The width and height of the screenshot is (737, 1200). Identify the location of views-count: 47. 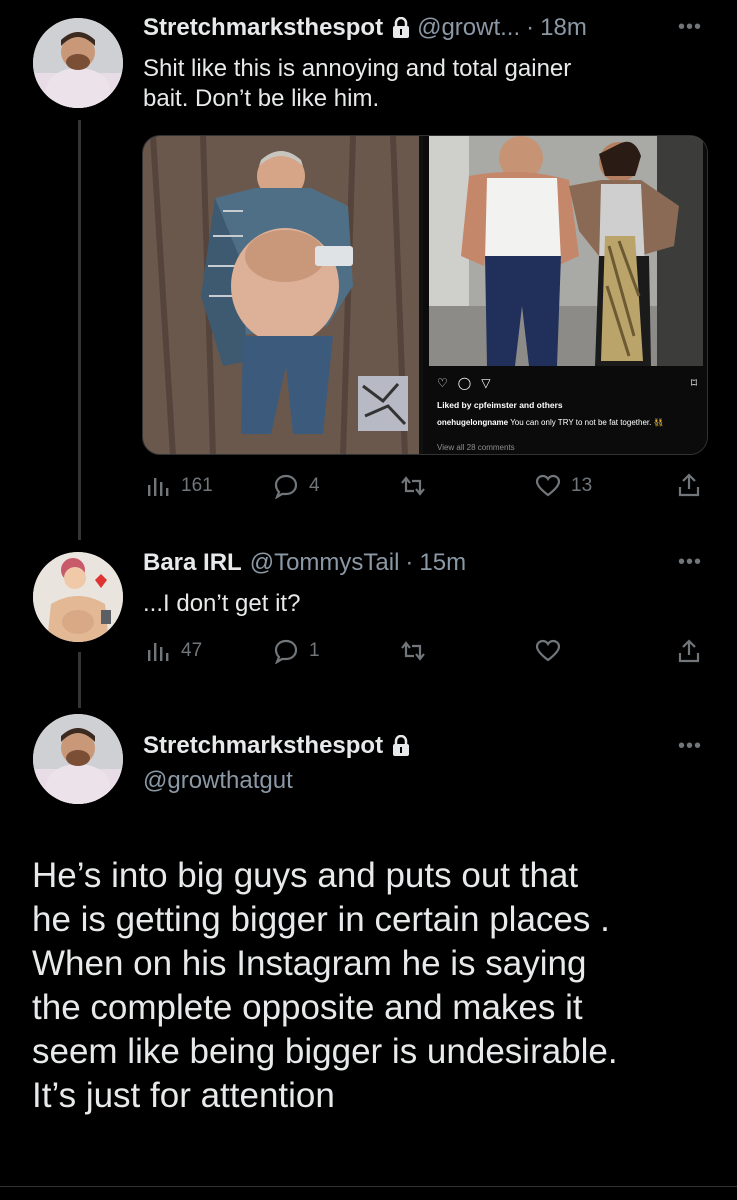
(192, 650).